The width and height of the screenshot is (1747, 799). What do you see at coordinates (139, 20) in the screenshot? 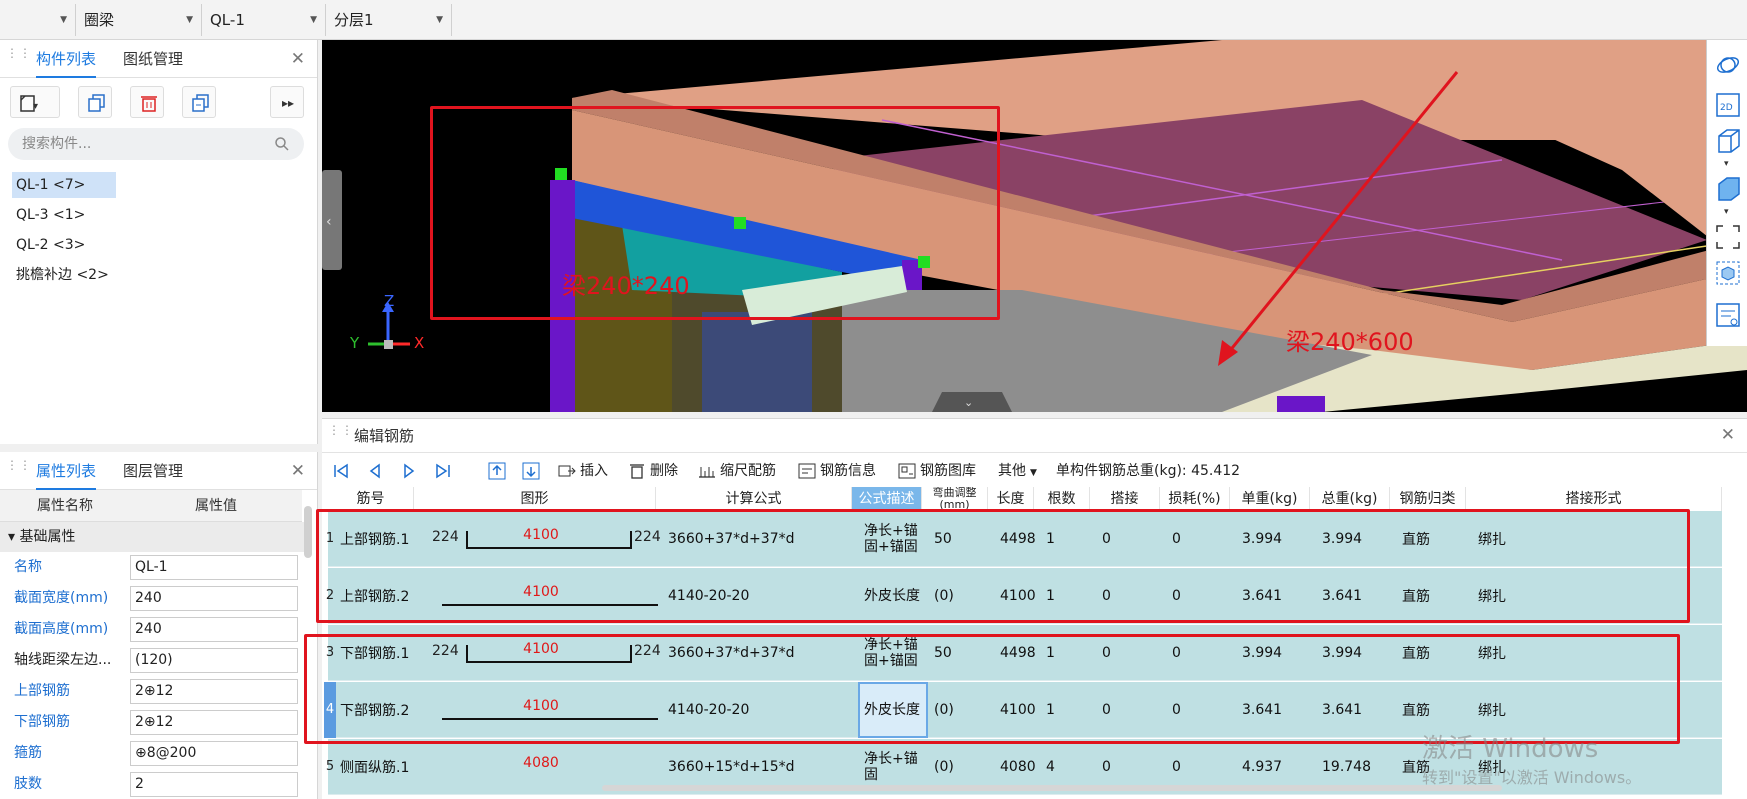
I see `category-select: 圈梁 ▼` at bounding box center [139, 20].